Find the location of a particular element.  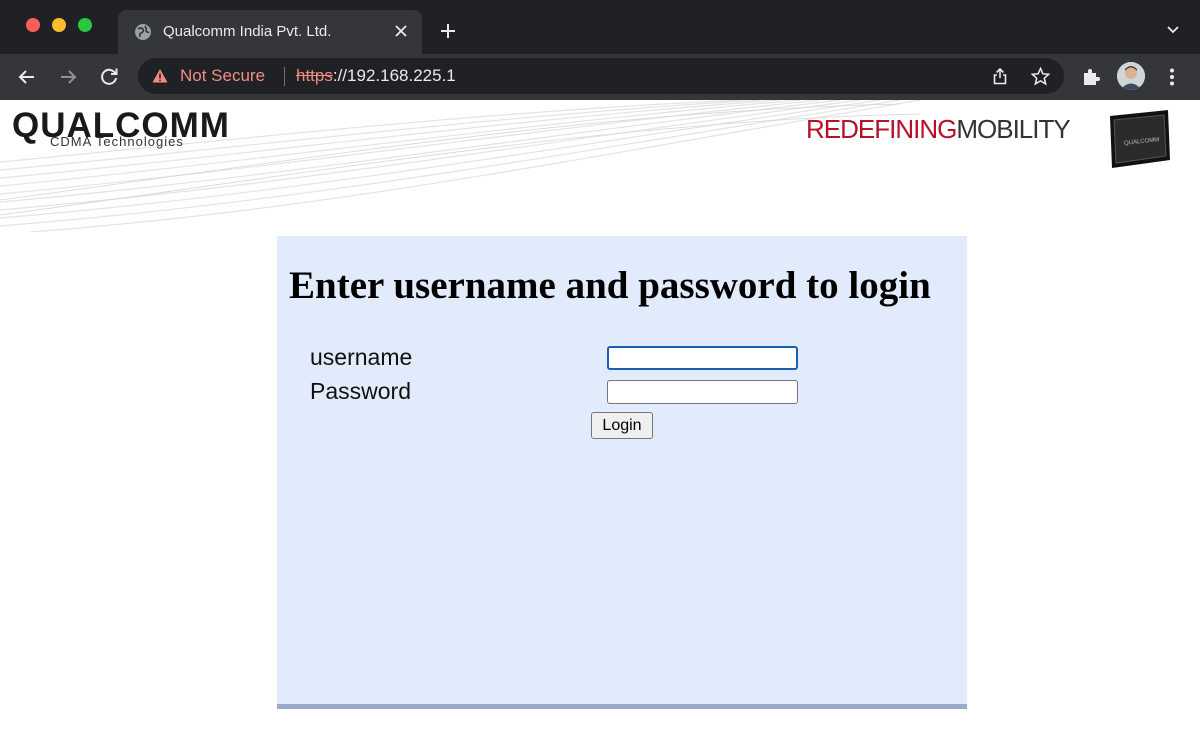

menu-icon is located at coordinates (1172, 77).